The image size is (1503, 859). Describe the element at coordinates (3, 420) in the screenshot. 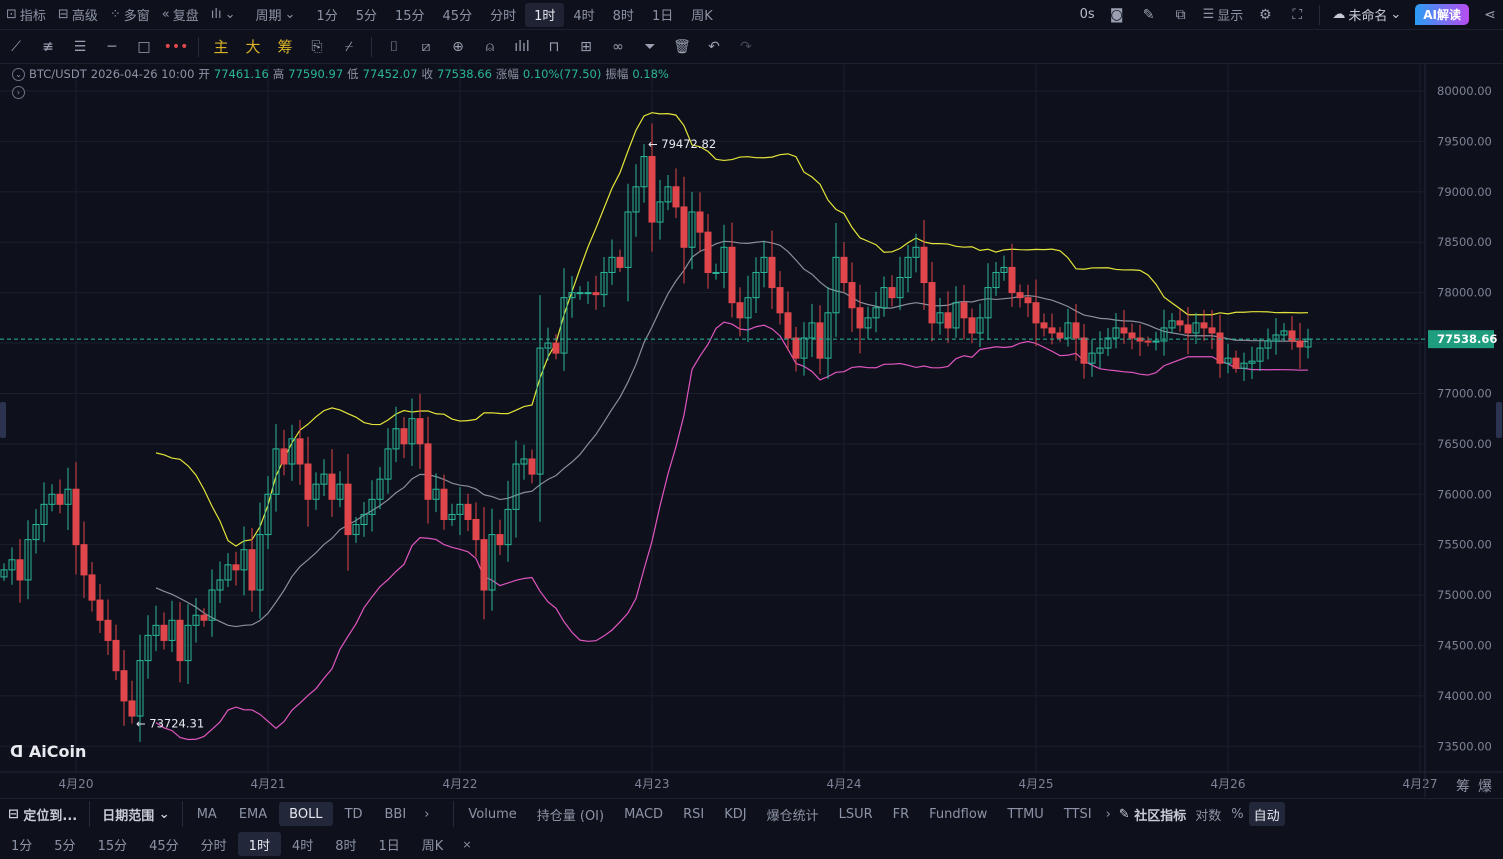

I see `left-panel-handle` at that location.